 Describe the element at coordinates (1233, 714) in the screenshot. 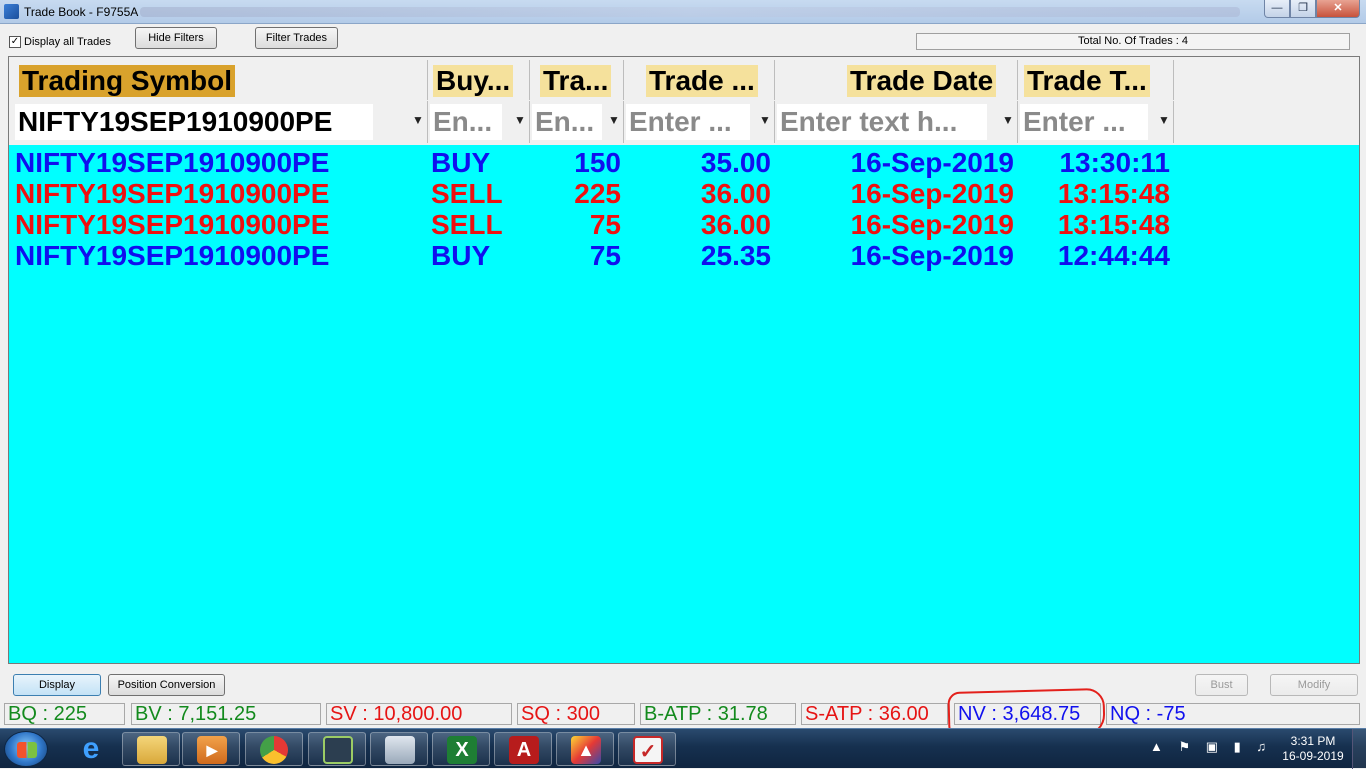

I see `status-net-qty: NQ : -75` at that location.